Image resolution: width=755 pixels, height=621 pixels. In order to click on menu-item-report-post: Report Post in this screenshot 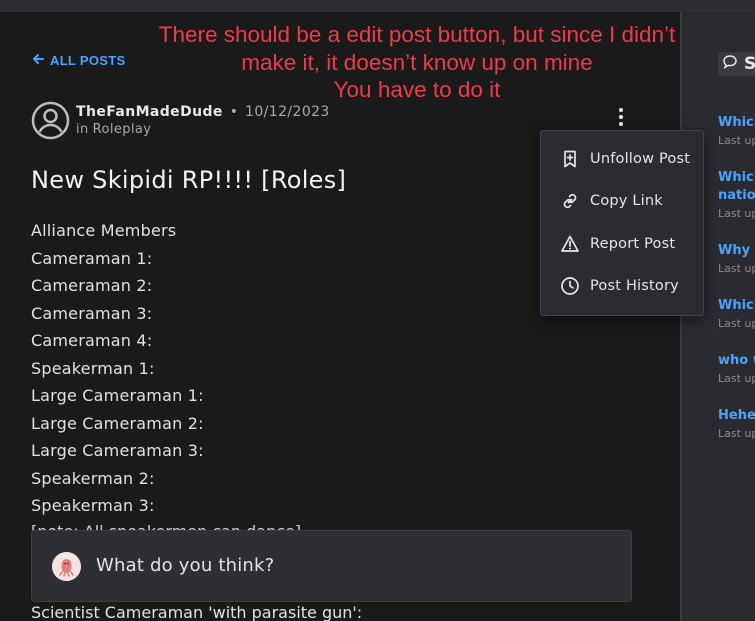, I will do `click(622, 244)`.